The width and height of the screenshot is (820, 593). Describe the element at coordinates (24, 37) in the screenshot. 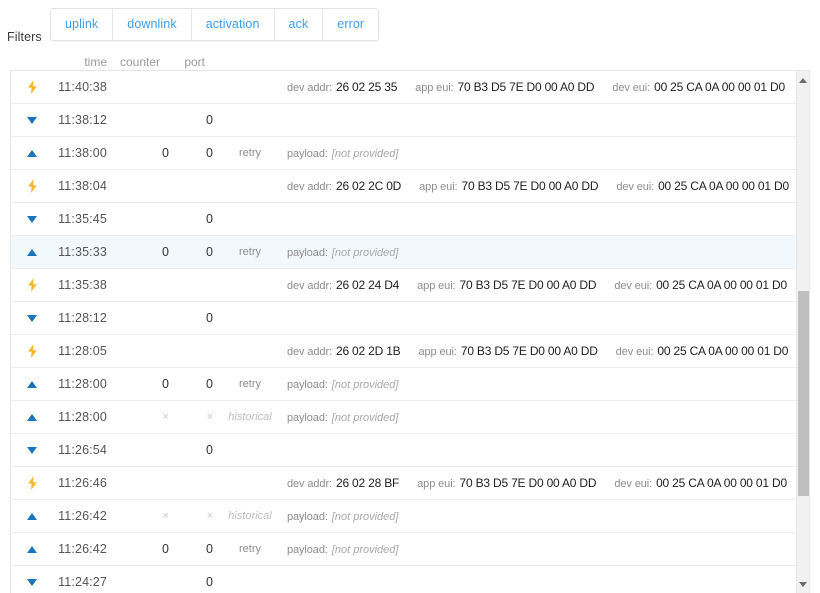

I see `filters-label: Filters` at that location.